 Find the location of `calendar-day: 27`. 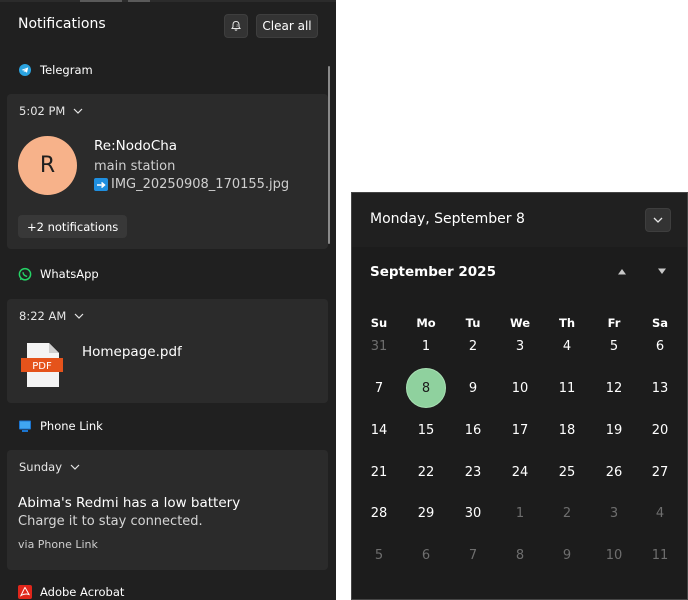

calendar-day: 27 is located at coordinates (660, 472).